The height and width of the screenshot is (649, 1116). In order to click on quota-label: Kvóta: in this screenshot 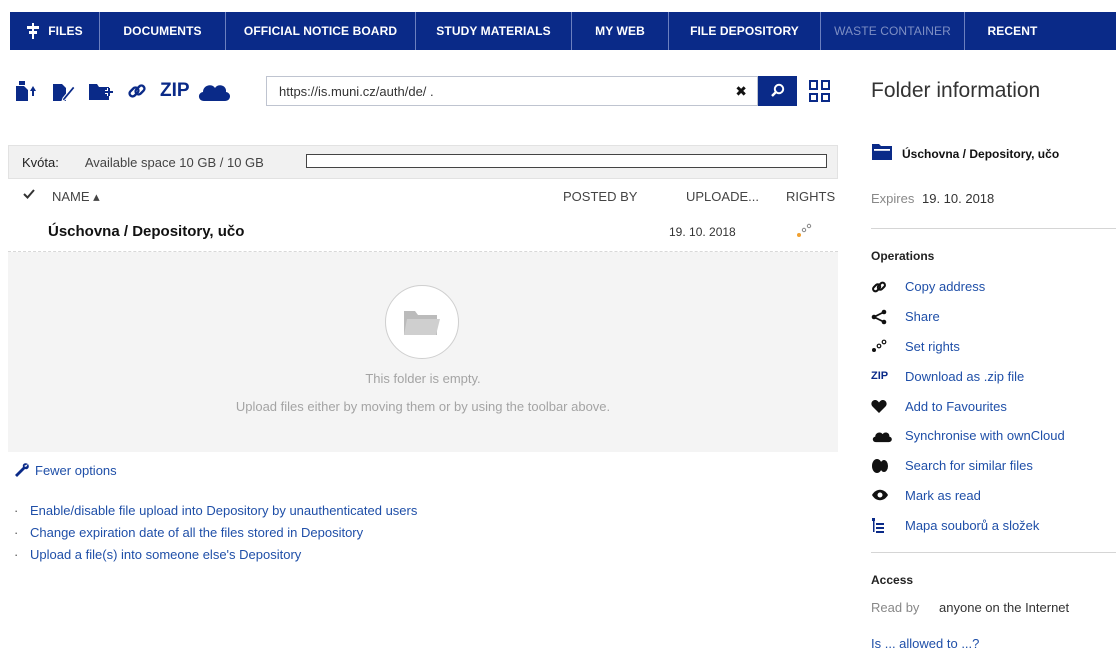, I will do `click(40, 162)`.